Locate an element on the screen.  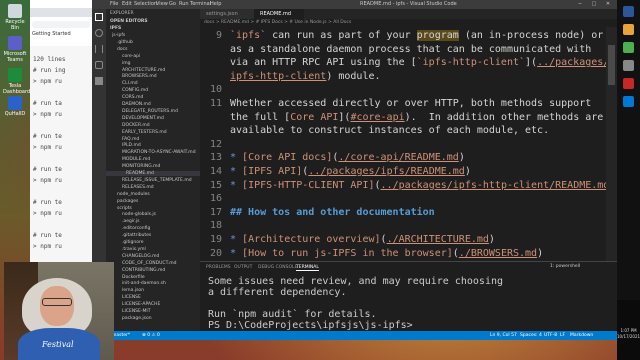
folder-icon is located at coordinates (628, 29).